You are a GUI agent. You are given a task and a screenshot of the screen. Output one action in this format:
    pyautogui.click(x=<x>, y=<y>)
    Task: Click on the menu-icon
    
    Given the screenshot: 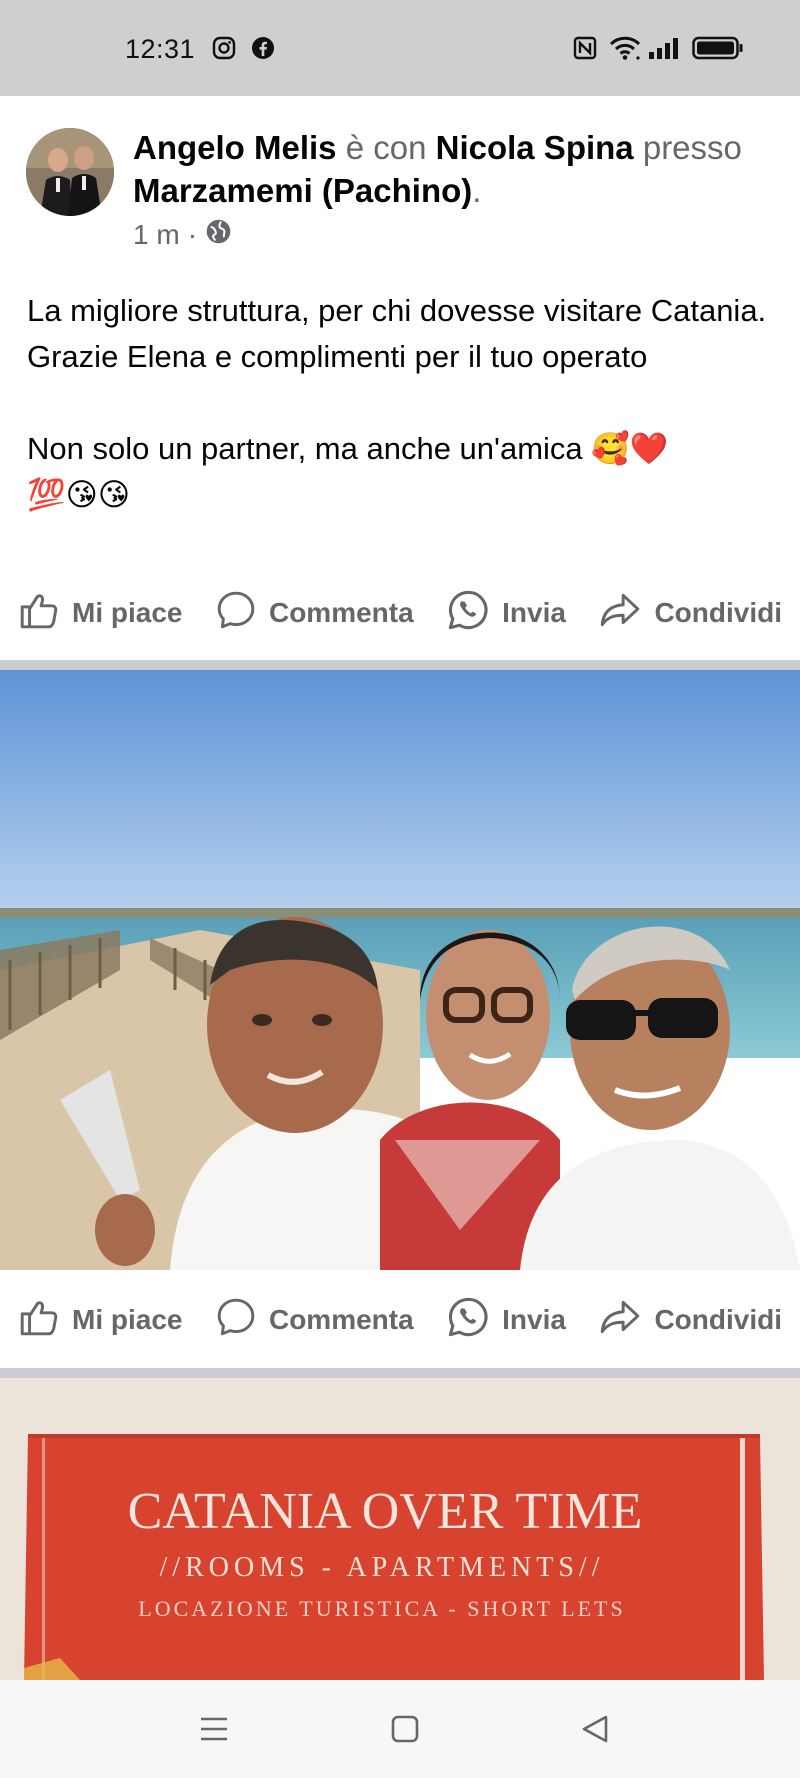 What is the action you would take?
    pyautogui.click(x=214, y=1731)
    